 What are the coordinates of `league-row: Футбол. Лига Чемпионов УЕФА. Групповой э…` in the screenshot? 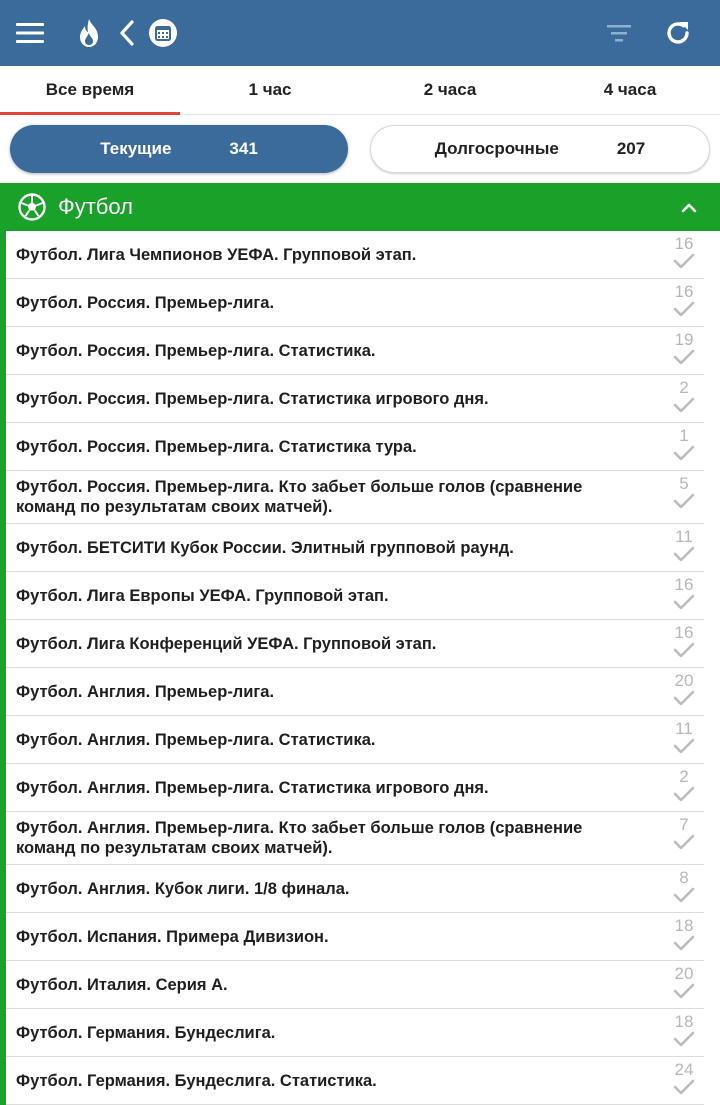 It's located at (355, 255).